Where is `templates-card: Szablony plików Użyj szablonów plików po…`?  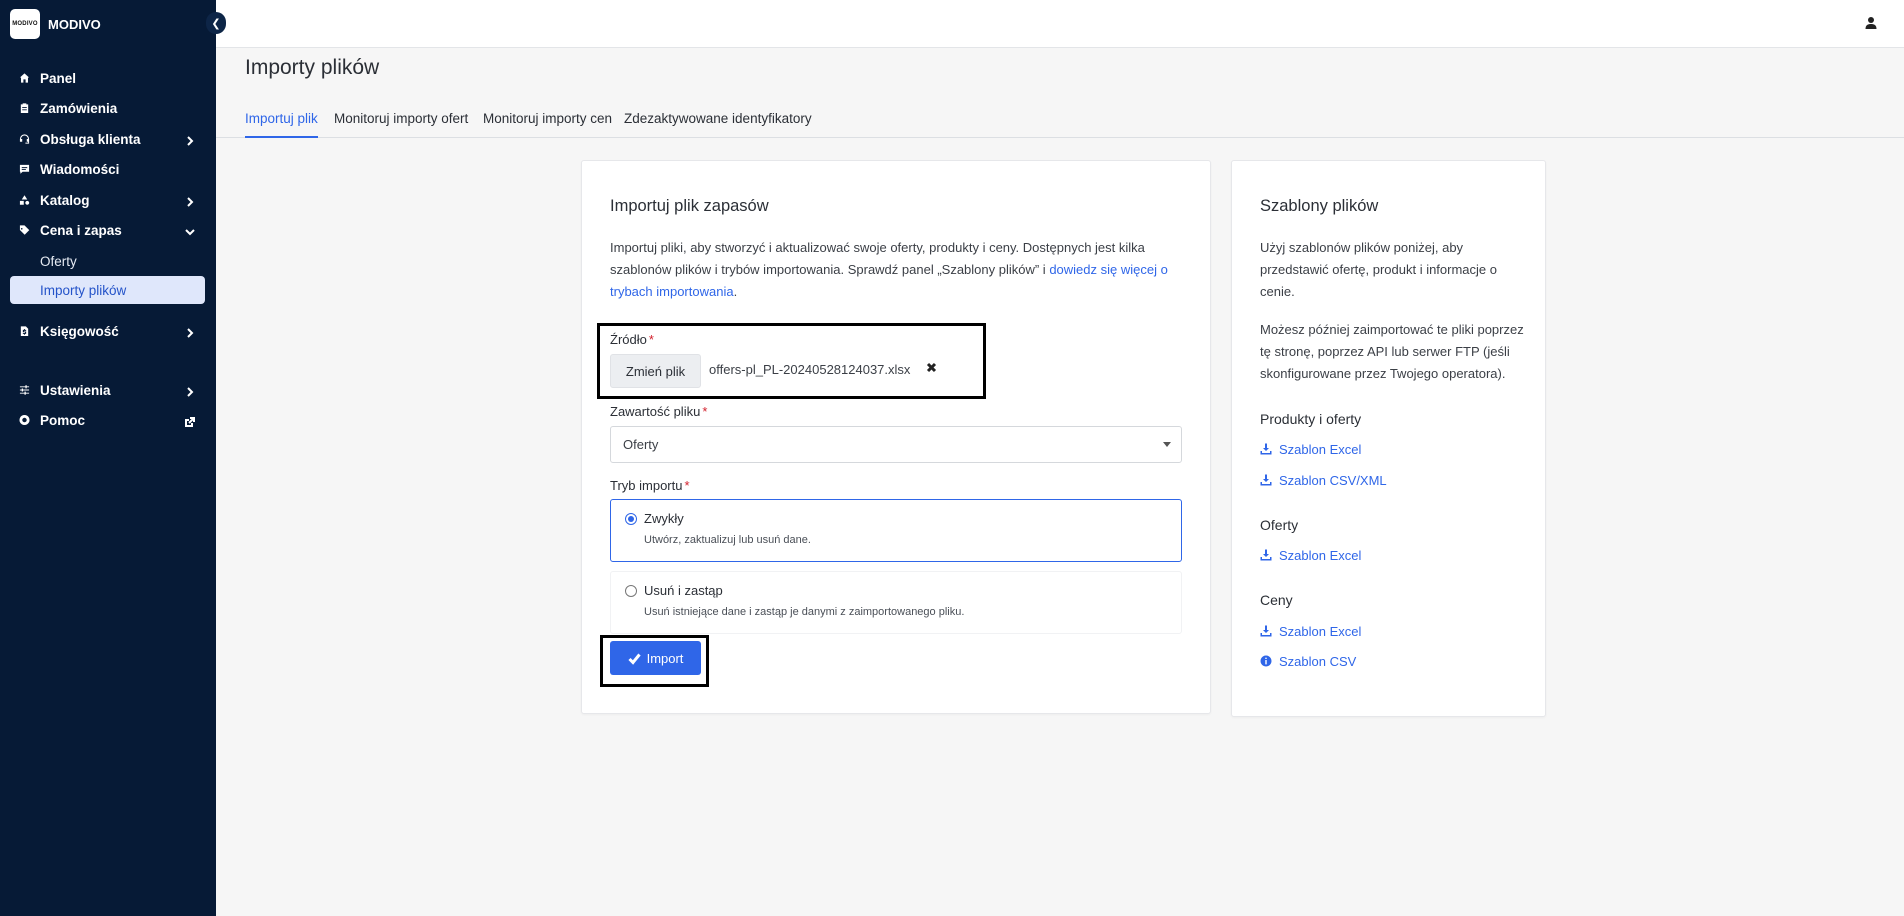
templates-card: Szablony plików Użyj szablonów plików po… is located at coordinates (1388, 438).